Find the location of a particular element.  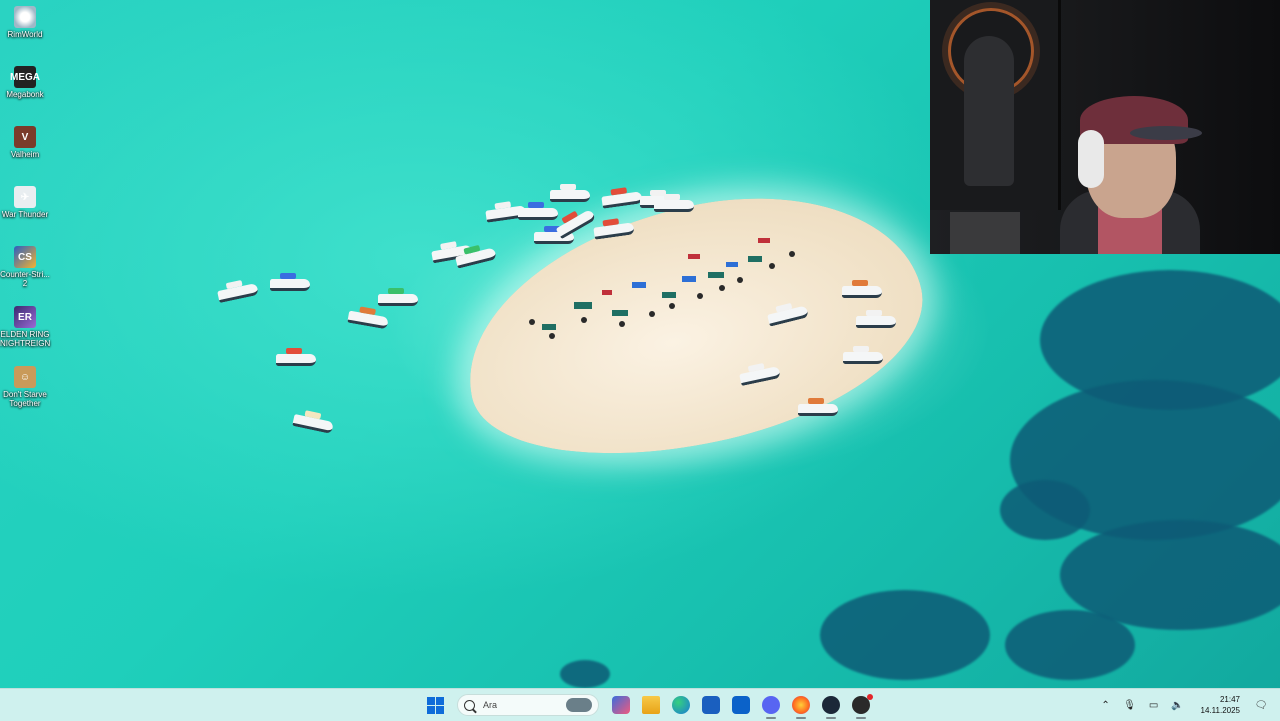

wall-poster is located at coordinates (995, 105).